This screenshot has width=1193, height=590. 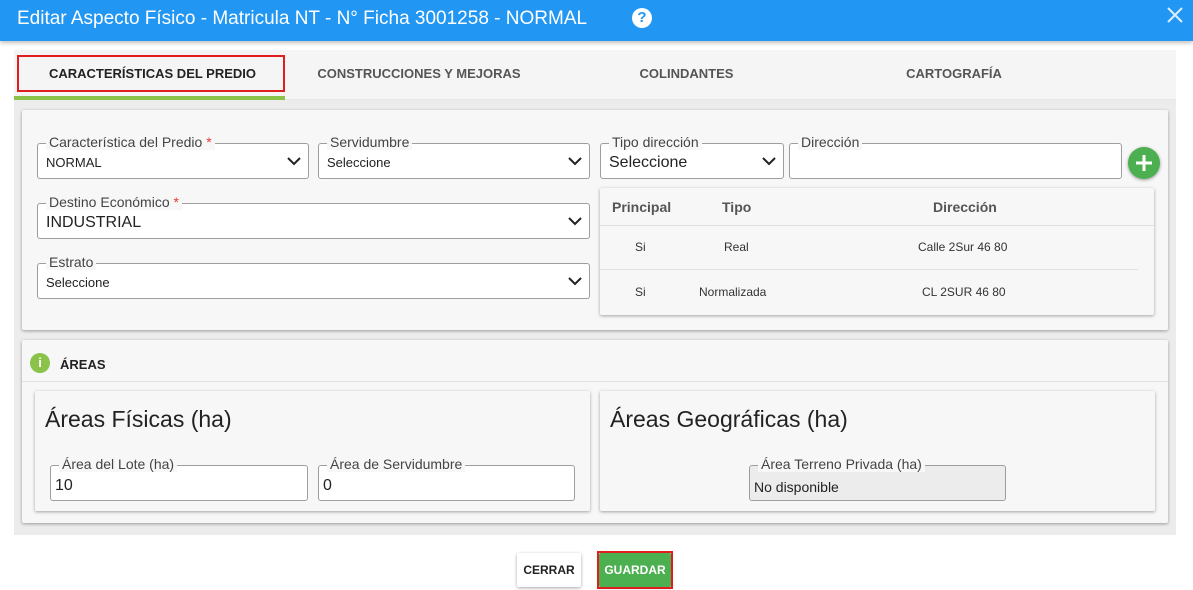 What do you see at coordinates (830, 142) in the screenshot?
I see `direccion-label: Dirección` at bounding box center [830, 142].